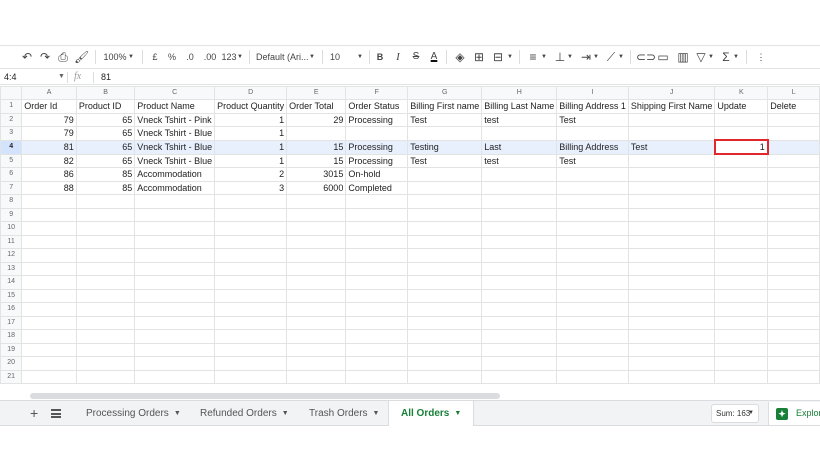 The width and height of the screenshot is (820, 470). What do you see at coordinates (49, 93) in the screenshot?
I see `column-header-a: A` at bounding box center [49, 93].